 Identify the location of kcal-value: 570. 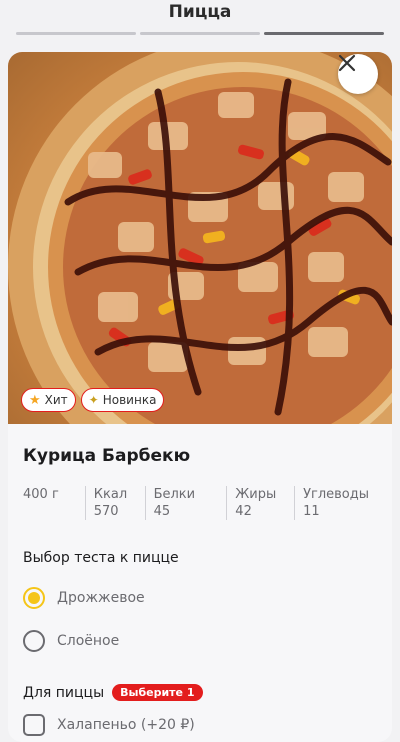
(106, 511).